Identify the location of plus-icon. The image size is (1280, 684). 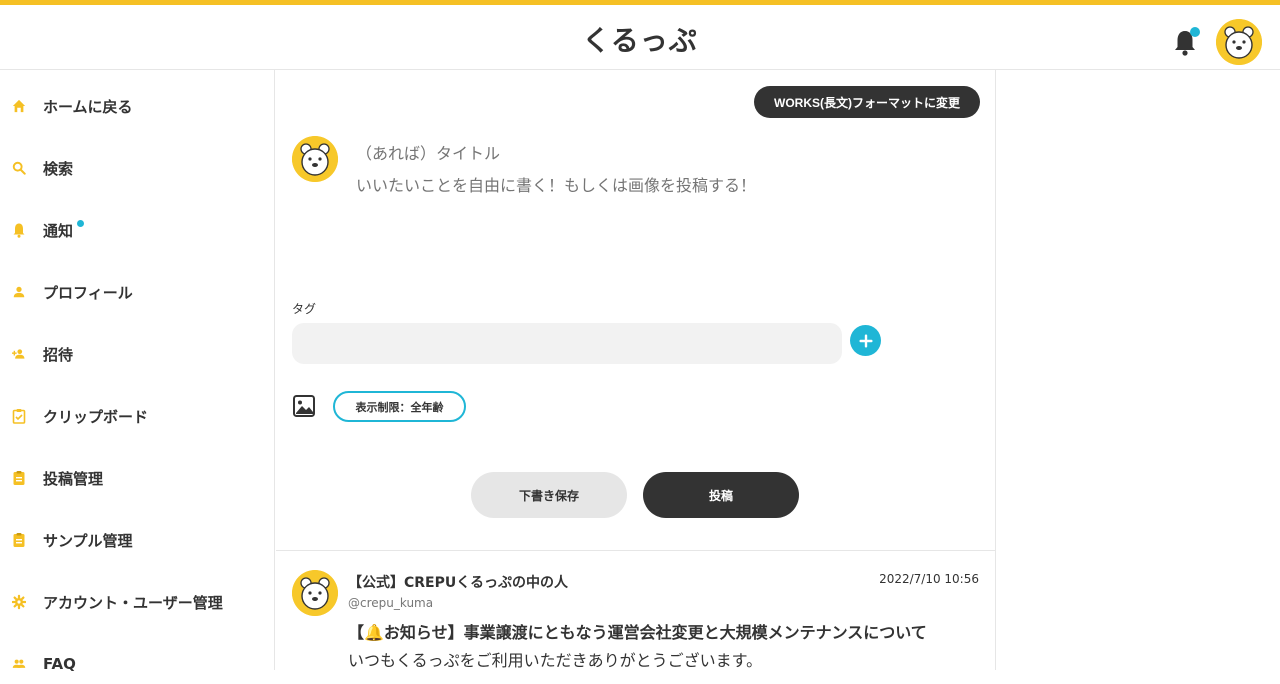
(865, 340).